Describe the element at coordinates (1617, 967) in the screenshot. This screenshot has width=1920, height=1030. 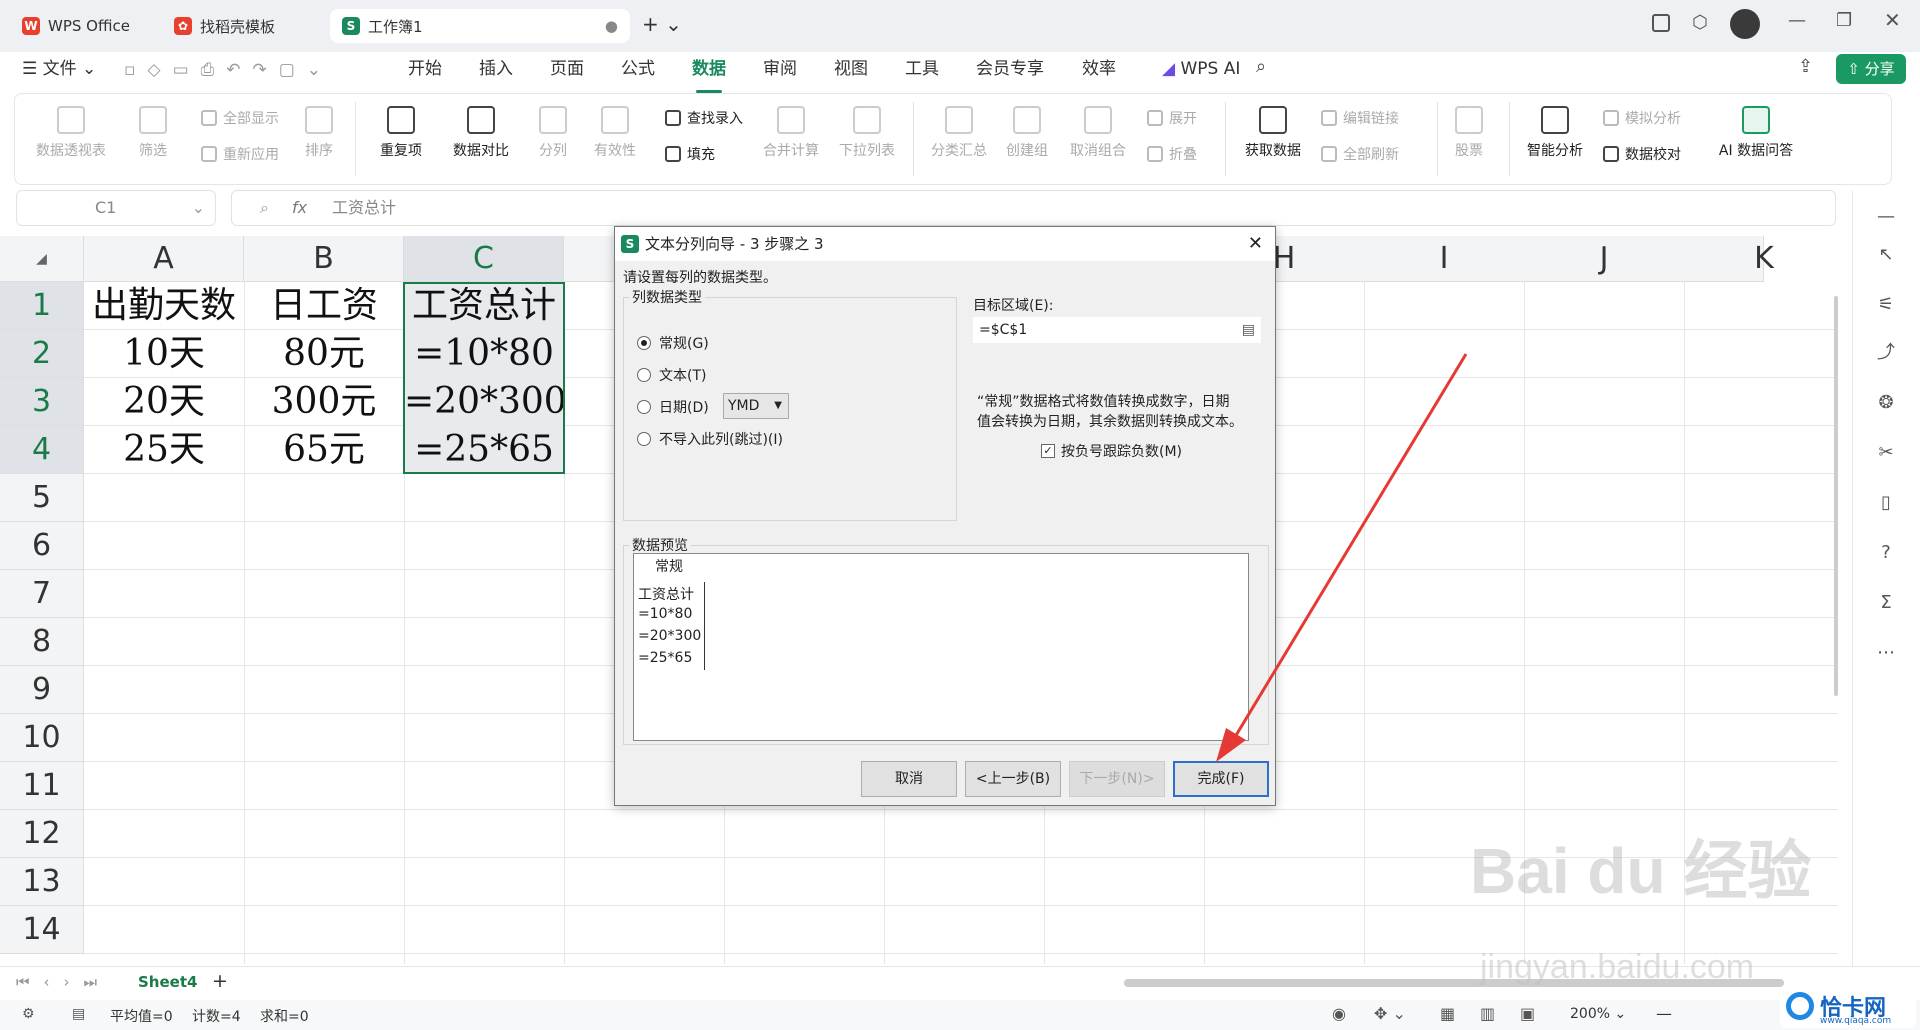
I see `baidu-url-watermark: jingyan.baidu.com` at that location.